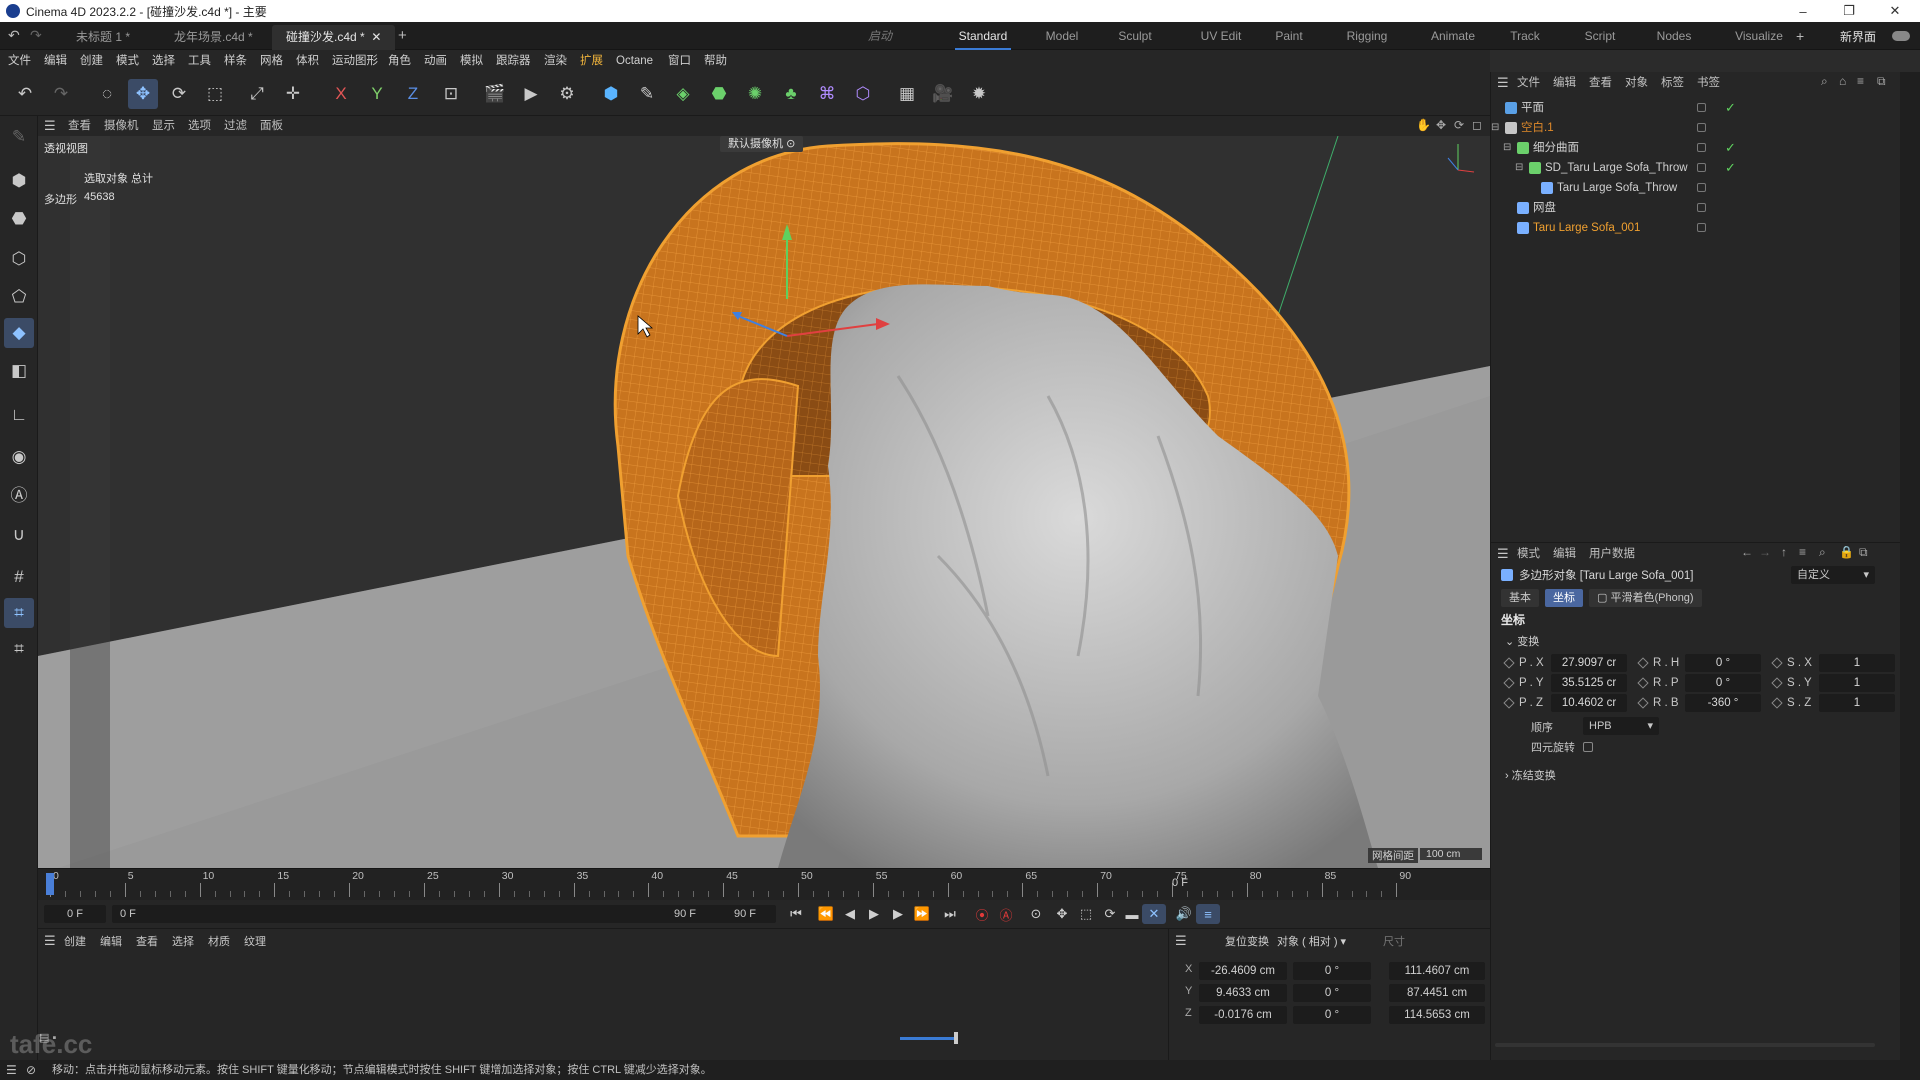 The image size is (1920, 1080). I want to click on material-menu-1: 编辑, so click(111, 941).